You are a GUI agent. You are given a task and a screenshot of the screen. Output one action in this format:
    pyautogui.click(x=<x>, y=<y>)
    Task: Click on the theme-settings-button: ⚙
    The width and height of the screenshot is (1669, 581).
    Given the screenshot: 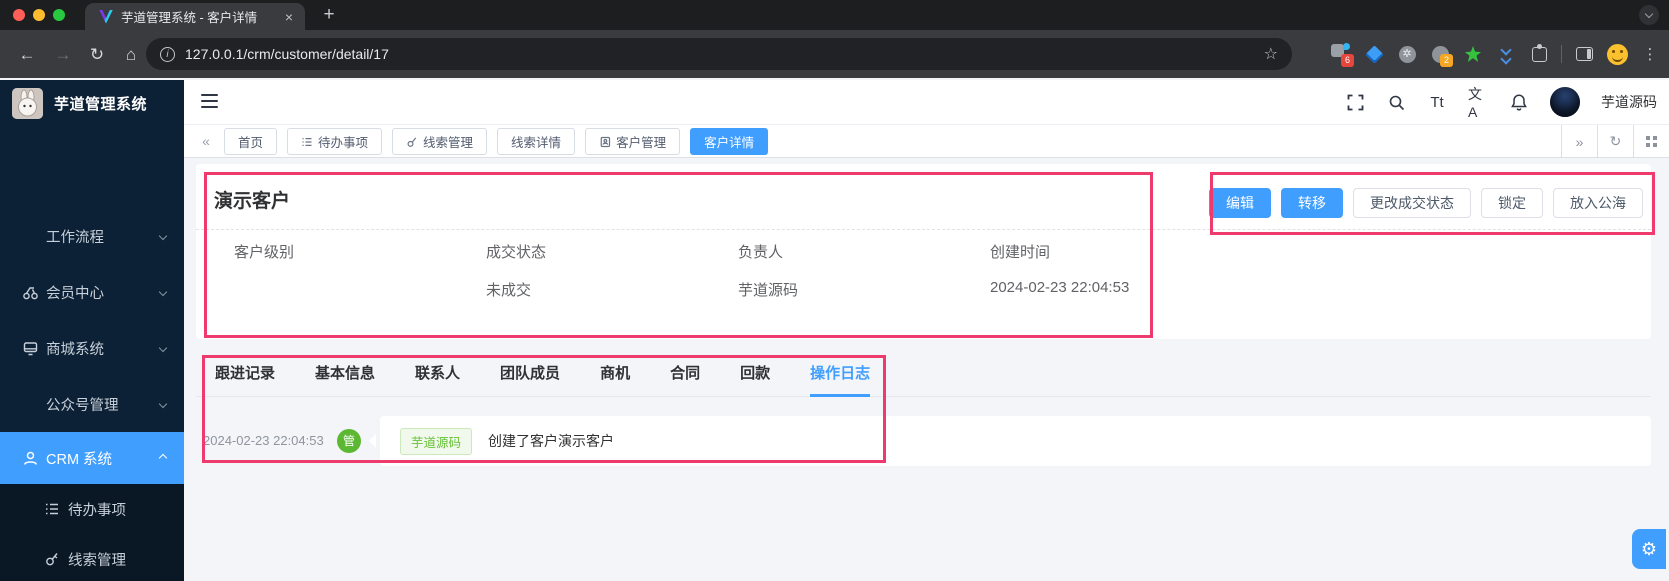 What is the action you would take?
    pyautogui.click(x=1649, y=549)
    